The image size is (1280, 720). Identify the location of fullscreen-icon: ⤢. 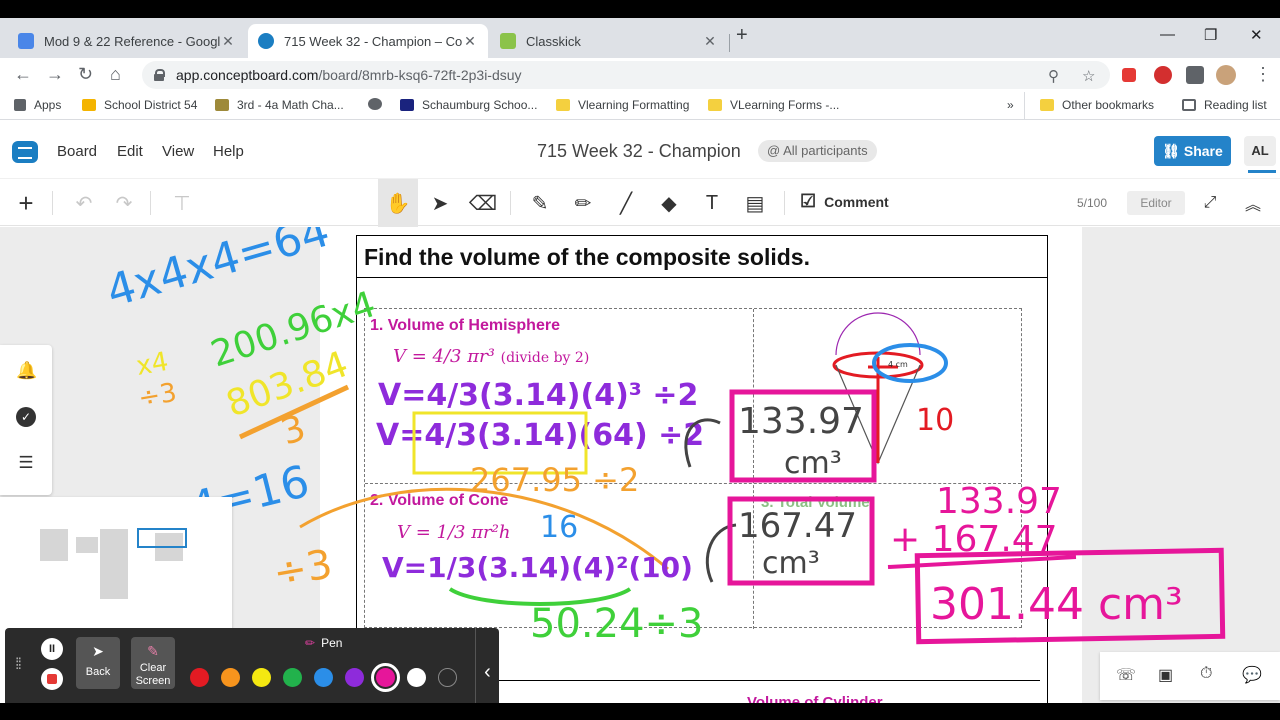
(1210, 203).